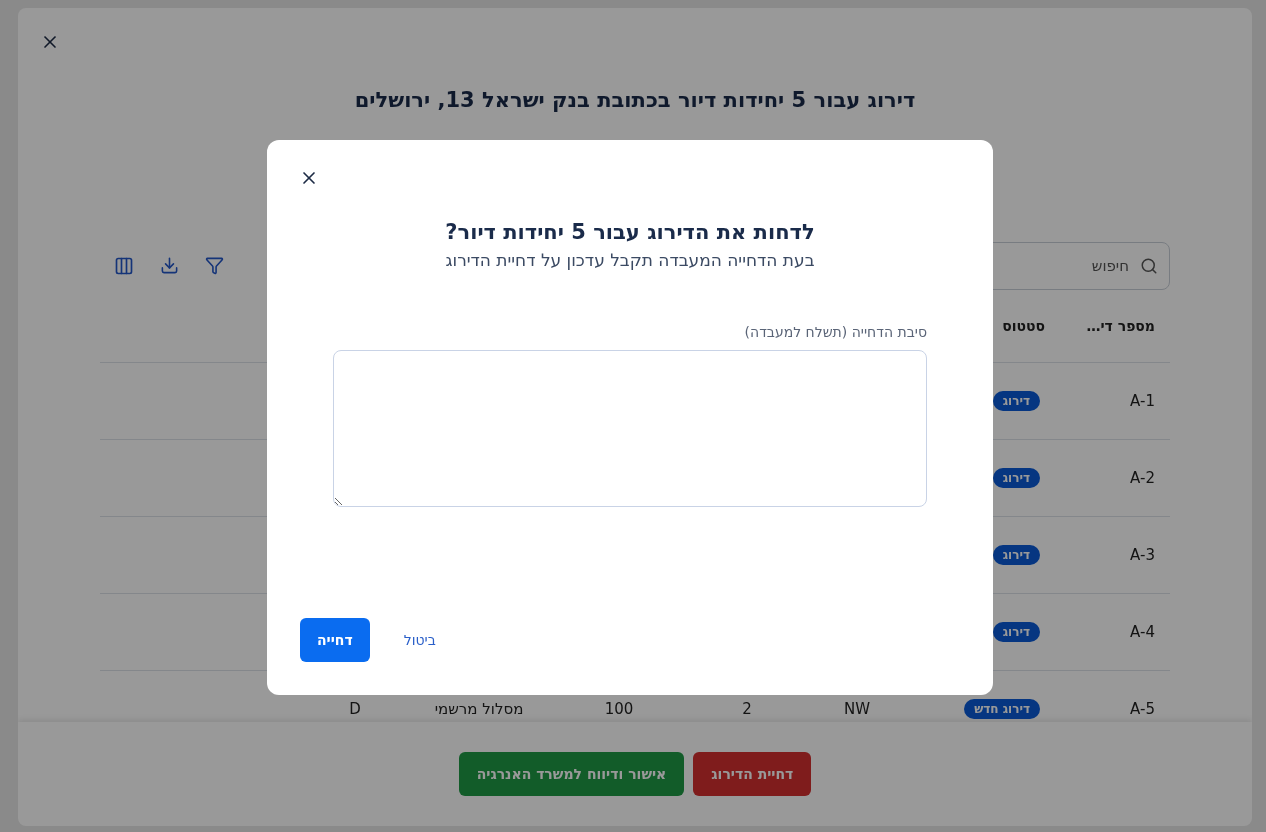 The width and height of the screenshot is (1266, 832). I want to click on reject-button: דחייה, so click(335, 640).